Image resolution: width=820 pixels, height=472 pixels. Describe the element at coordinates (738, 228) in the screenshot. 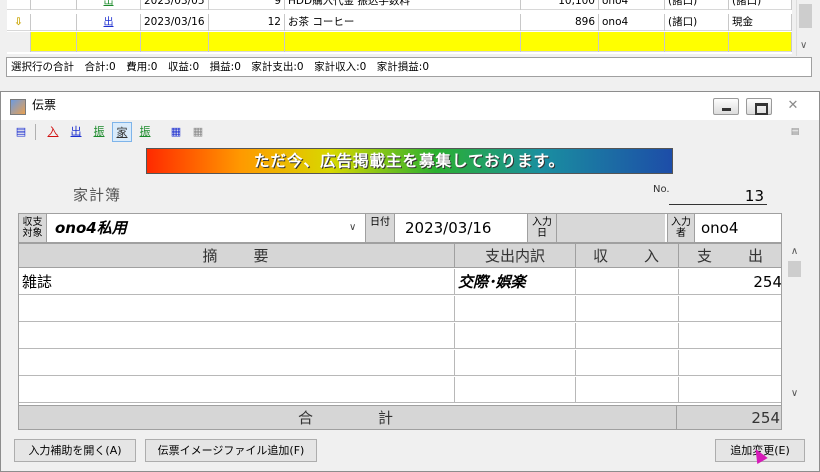

I see `inputter-field: ono4` at that location.